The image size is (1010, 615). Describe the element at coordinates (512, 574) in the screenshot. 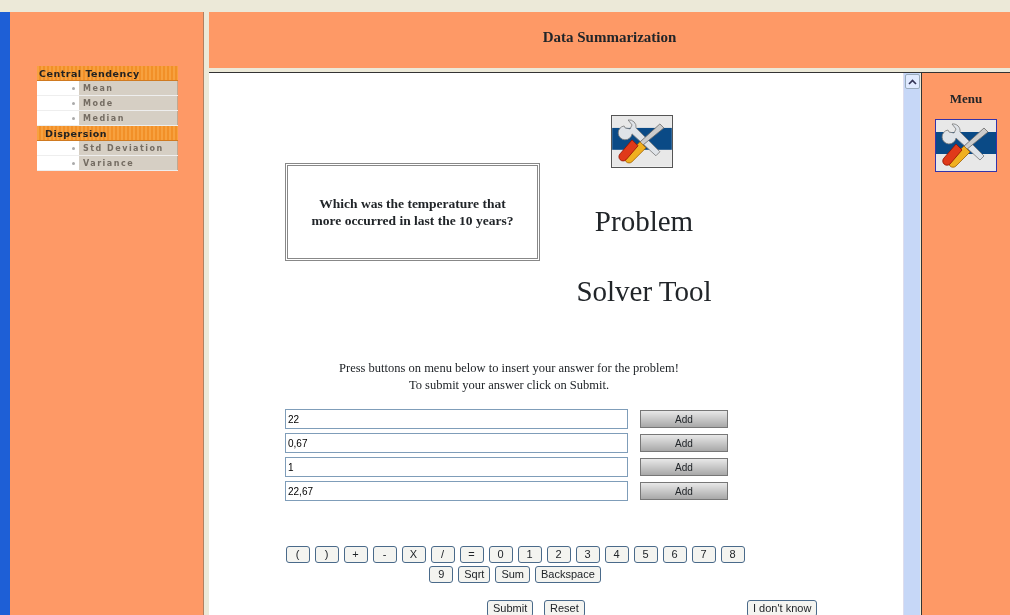

I see `key-button: Sum` at that location.